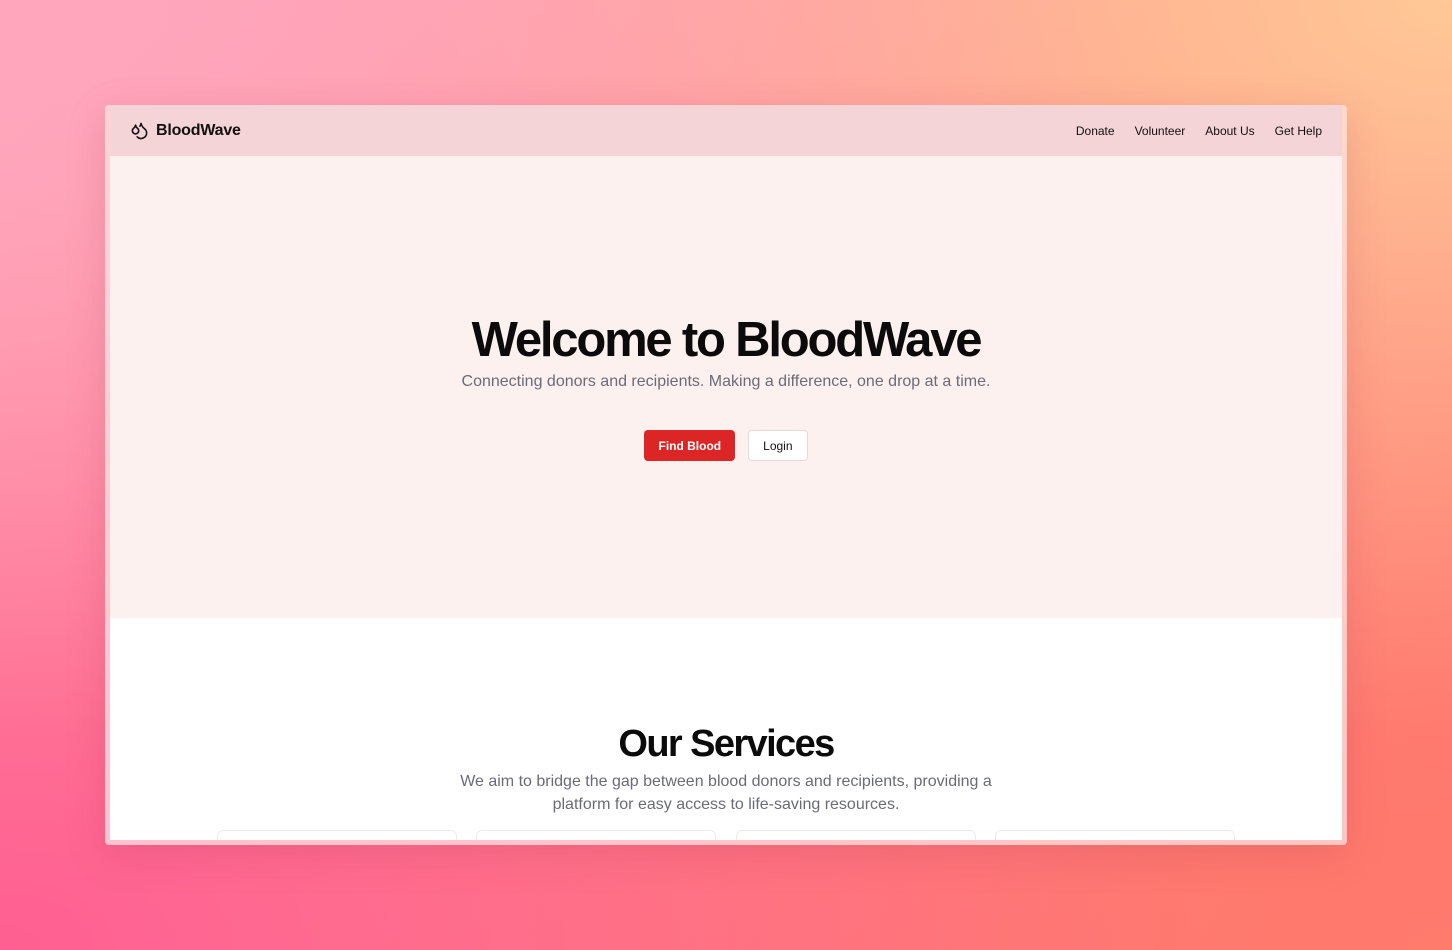  What do you see at coordinates (778, 445) in the screenshot?
I see `login-button: Login` at bounding box center [778, 445].